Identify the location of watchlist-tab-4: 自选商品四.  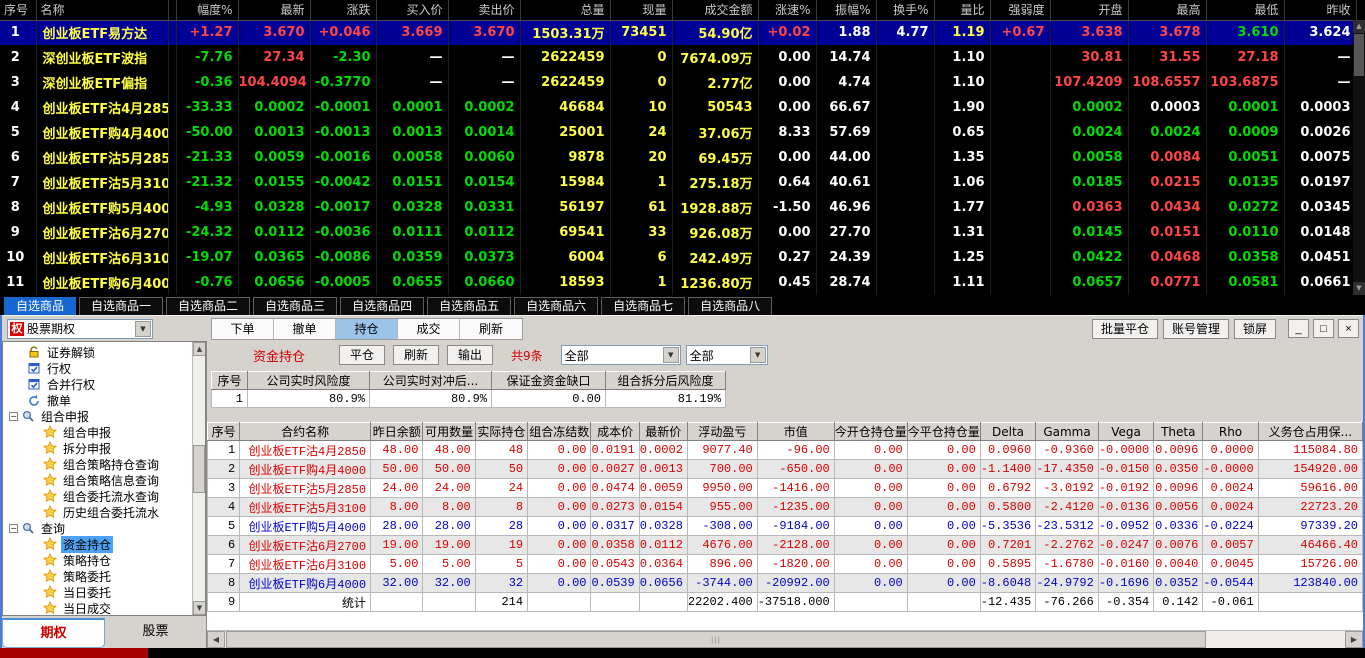
(382, 306).